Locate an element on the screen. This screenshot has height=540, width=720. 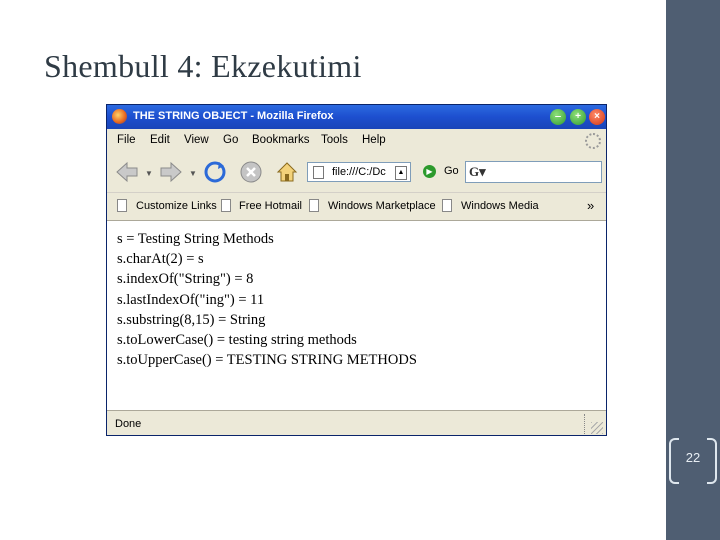
page-number-badge: 22 is located at coordinates (693, 461).